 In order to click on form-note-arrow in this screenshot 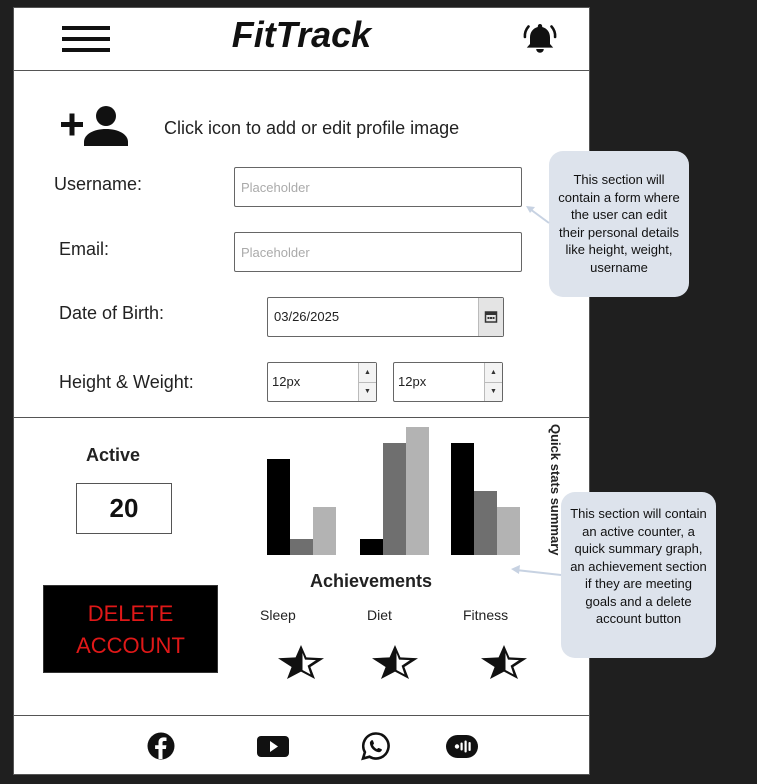, I will do `click(538, 215)`.